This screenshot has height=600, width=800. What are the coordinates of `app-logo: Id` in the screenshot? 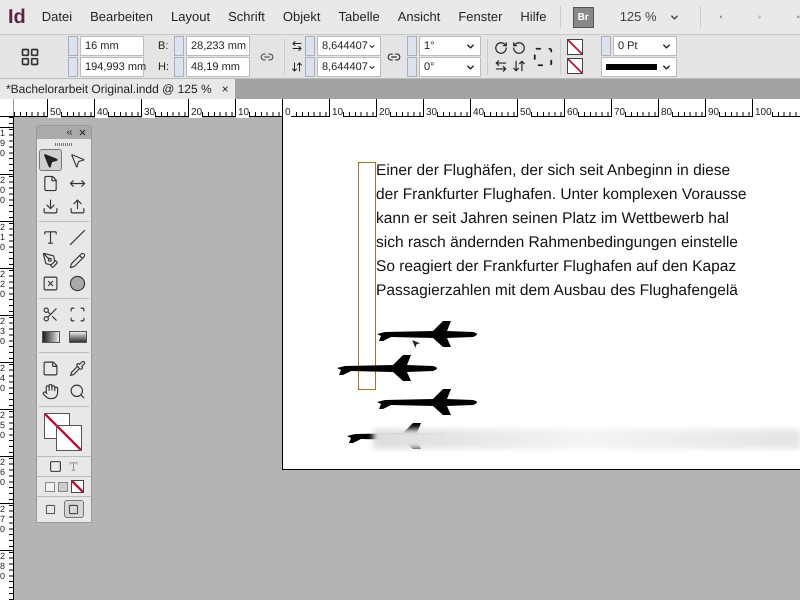 It's located at (17, 17).